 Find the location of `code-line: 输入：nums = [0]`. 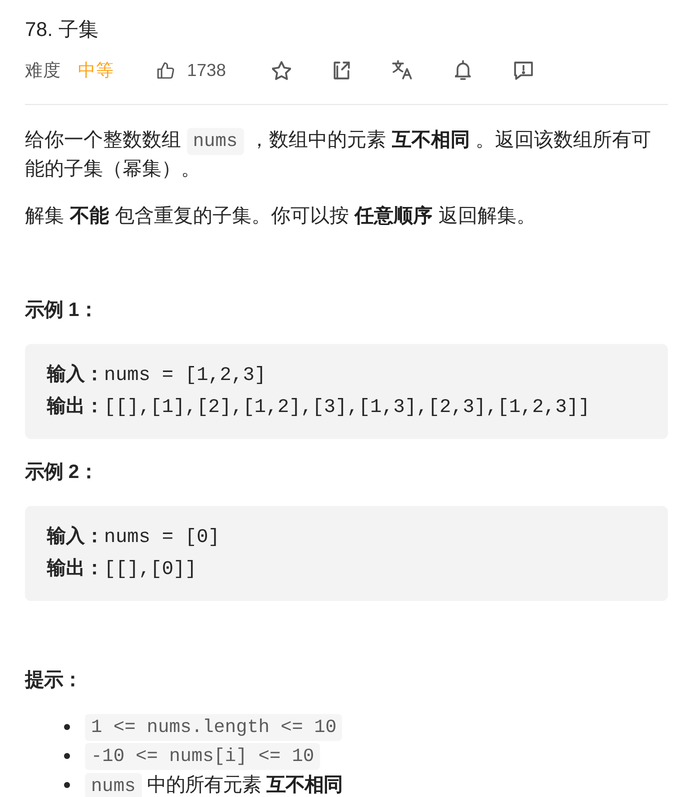

code-line: 输入：nums = [0] is located at coordinates (134, 537).